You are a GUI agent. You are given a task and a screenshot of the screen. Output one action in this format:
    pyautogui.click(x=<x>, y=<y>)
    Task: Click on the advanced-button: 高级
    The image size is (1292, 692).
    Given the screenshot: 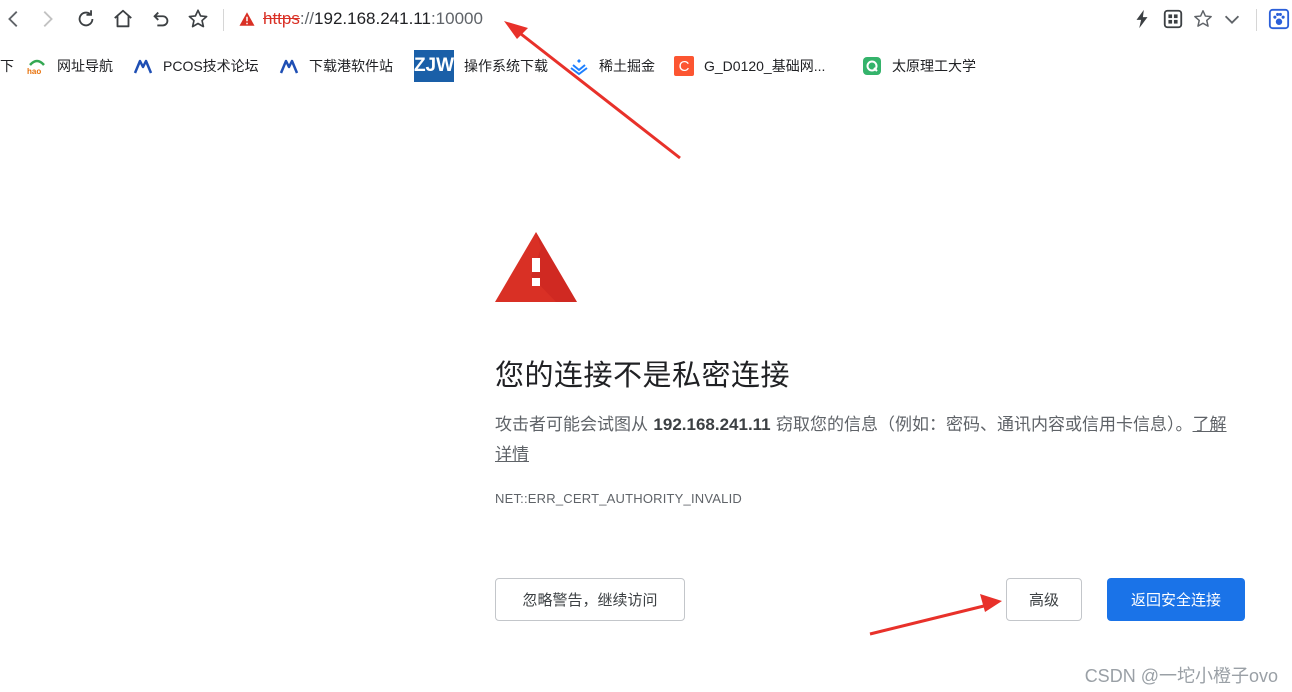 What is the action you would take?
    pyautogui.click(x=1044, y=599)
    